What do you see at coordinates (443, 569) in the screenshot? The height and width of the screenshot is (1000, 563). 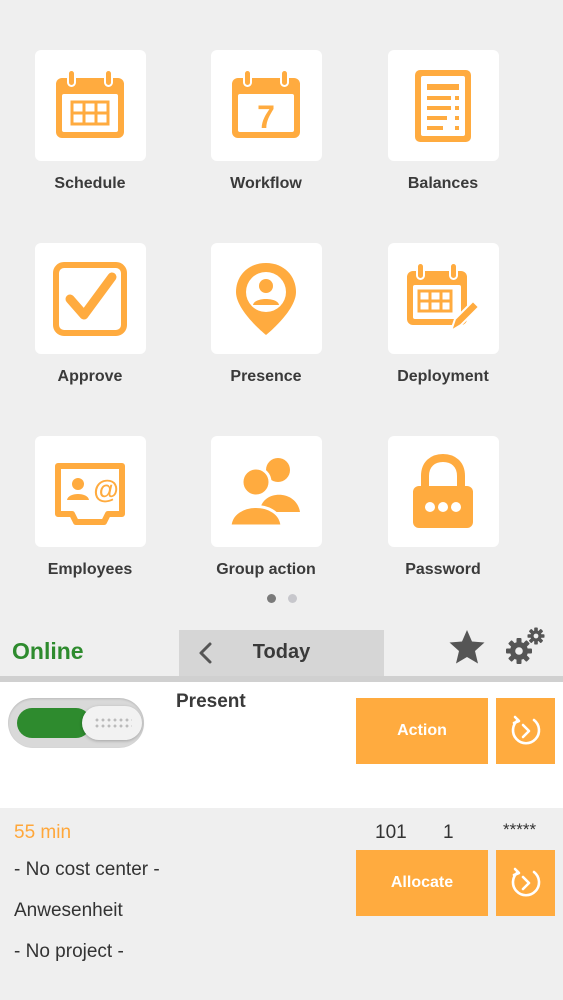 I see `tile-password-label: Password` at bounding box center [443, 569].